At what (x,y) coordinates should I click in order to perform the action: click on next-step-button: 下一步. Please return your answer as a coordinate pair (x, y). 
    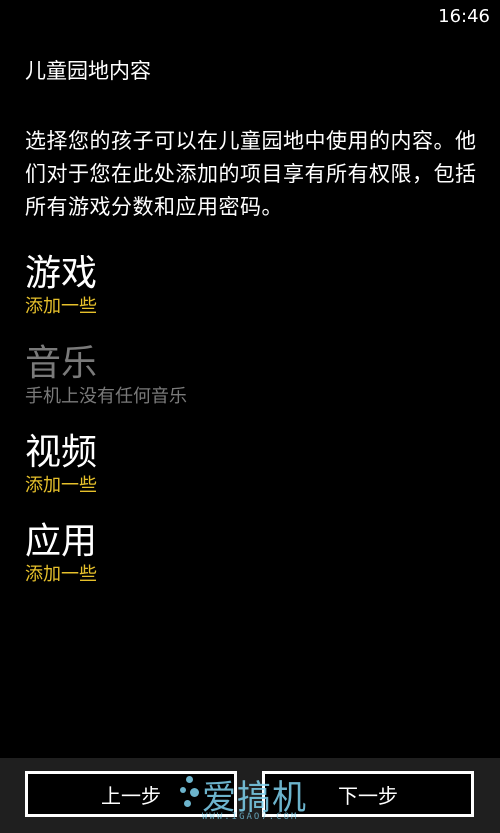
    Looking at the image, I should click on (368, 794).